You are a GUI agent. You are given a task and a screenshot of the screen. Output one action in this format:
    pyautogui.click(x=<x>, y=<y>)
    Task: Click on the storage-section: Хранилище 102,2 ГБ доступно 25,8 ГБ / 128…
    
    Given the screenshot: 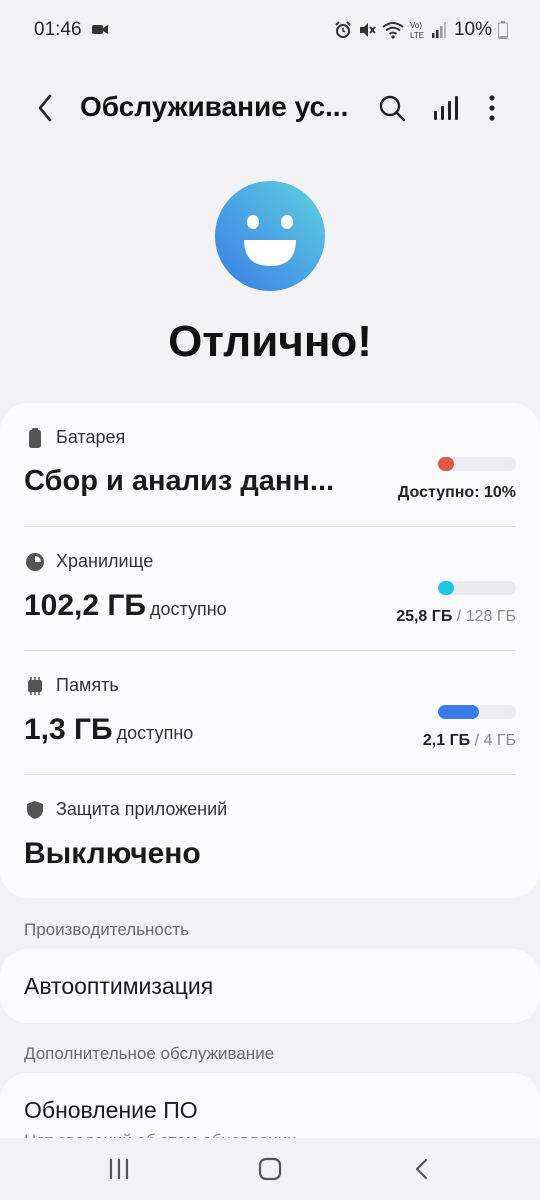 What is the action you would take?
    pyautogui.click(x=270, y=589)
    